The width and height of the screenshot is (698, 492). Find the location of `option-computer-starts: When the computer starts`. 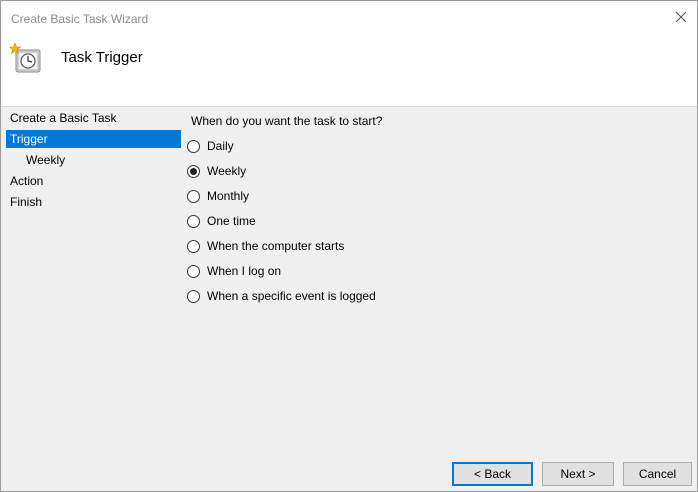

option-computer-starts: When the computer starts is located at coordinates (265, 246).